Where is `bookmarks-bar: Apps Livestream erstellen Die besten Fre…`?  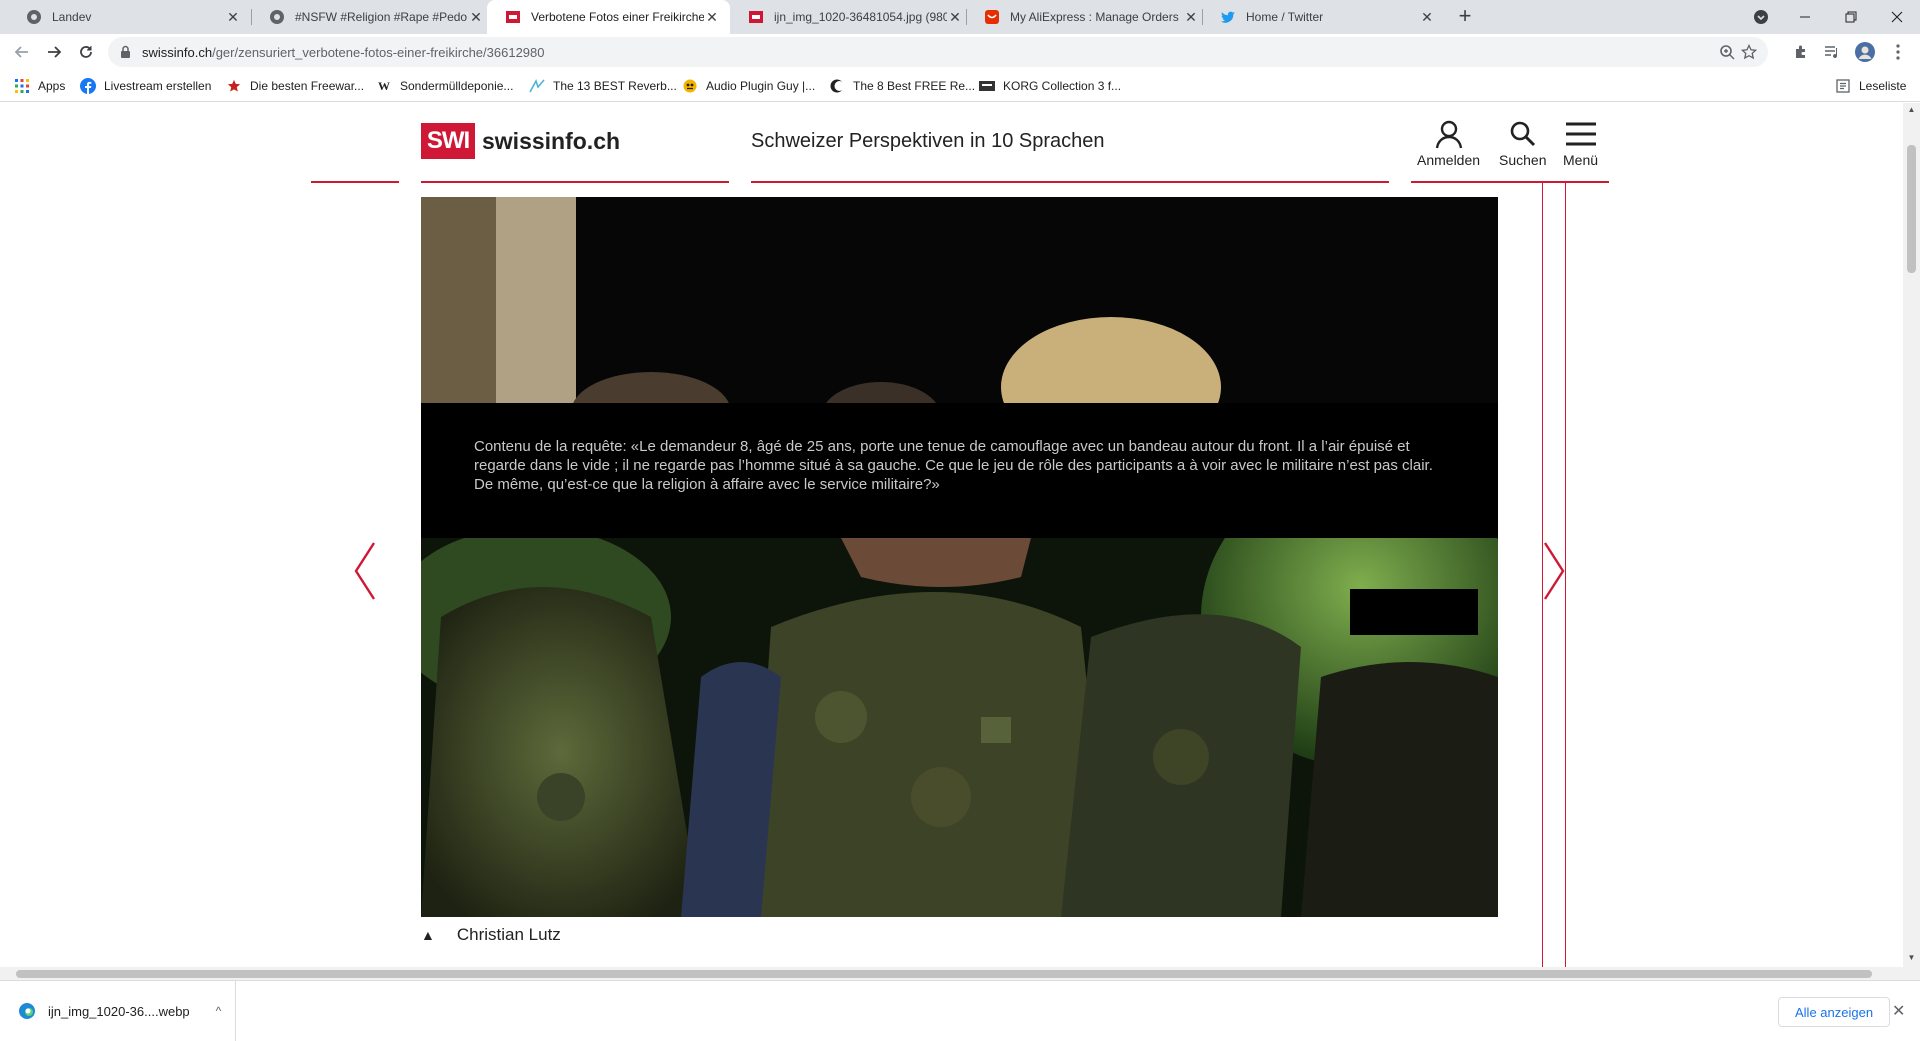
bookmarks-bar: Apps Livestream erstellen Die besten Fre… is located at coordinates (960, 86).